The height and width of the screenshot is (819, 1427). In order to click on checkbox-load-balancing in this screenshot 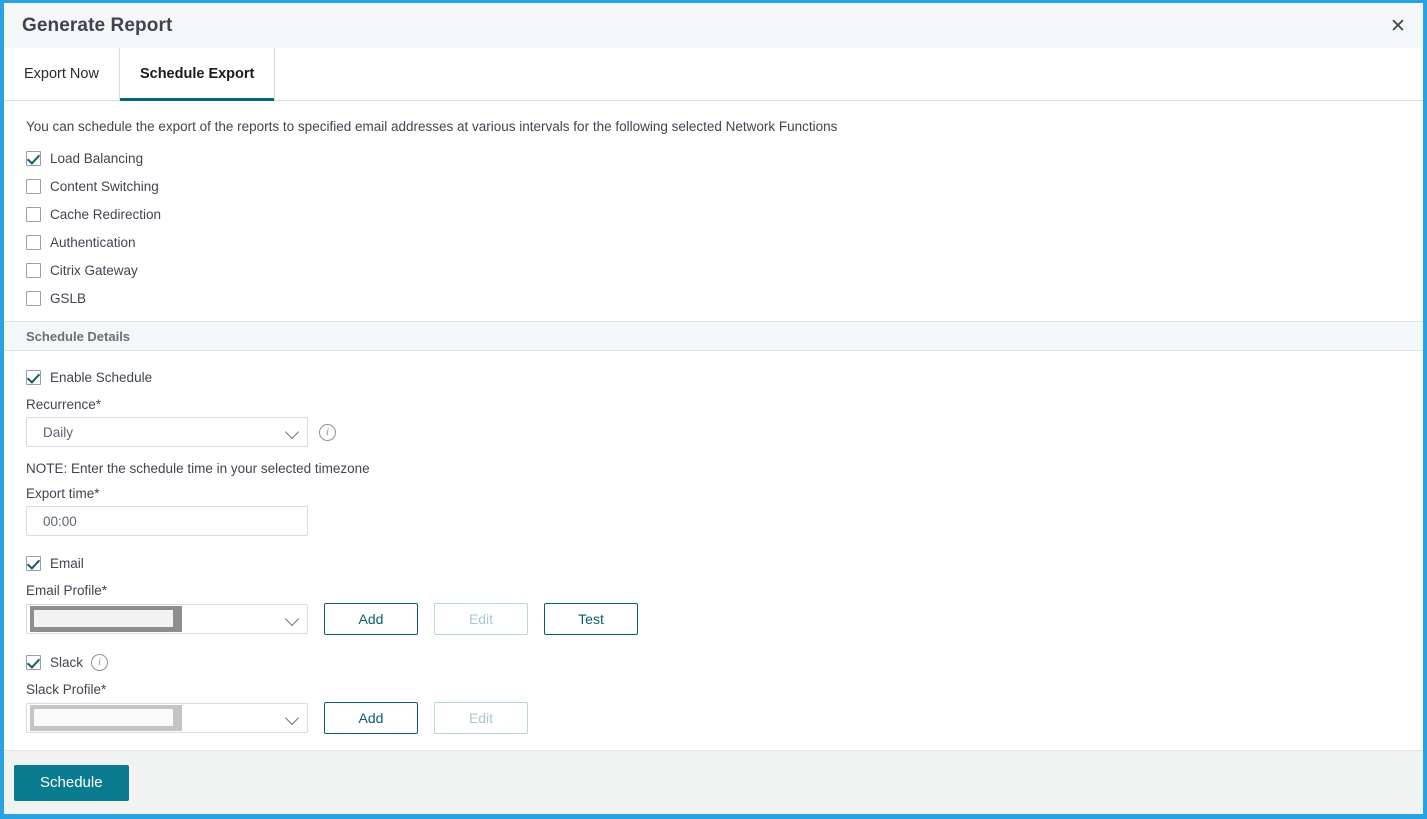, I will do `click(33, 158)`.